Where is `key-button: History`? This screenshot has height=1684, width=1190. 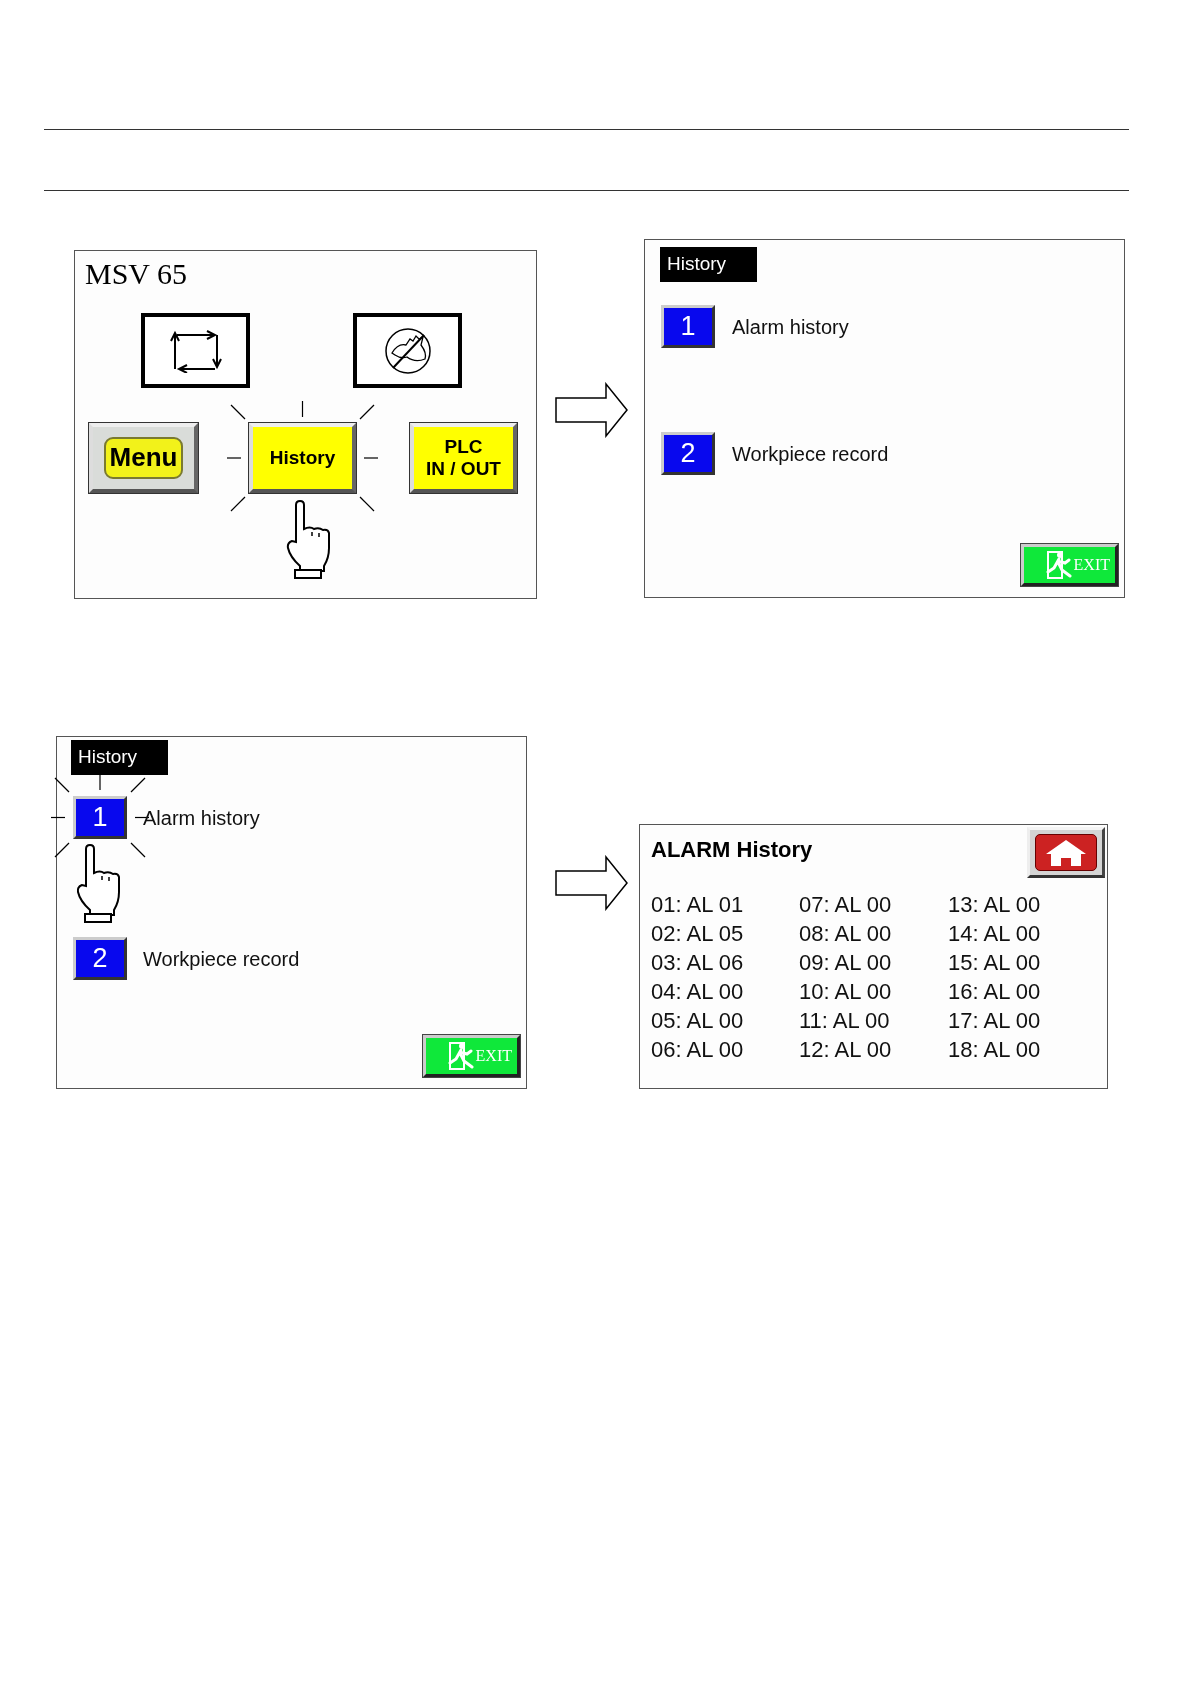 key-button: History is located at coordinates (302, 458).